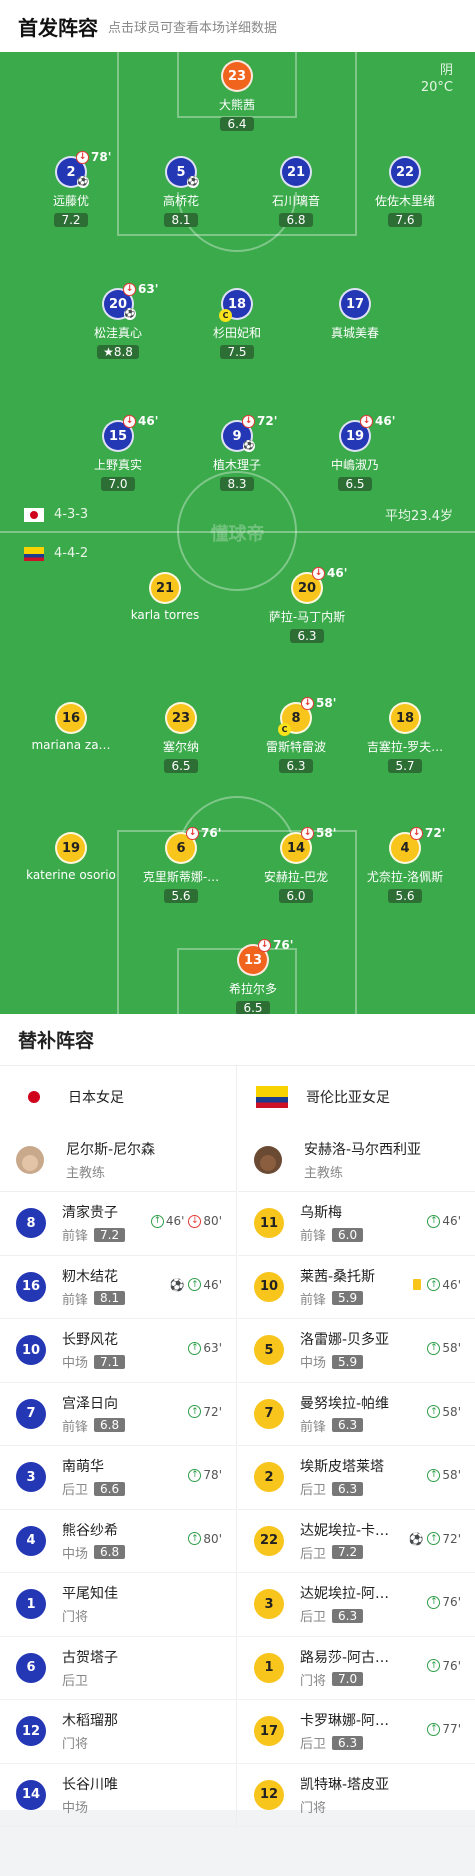 The image size is (475, 1876). What do you see at coordinates (356, 1478) in the screenshot?
I see `sub-player-row: 2 埃斯皮塔莱塔 后卫 6.3 ↑ 58'` at bounding box center [356, 1478].